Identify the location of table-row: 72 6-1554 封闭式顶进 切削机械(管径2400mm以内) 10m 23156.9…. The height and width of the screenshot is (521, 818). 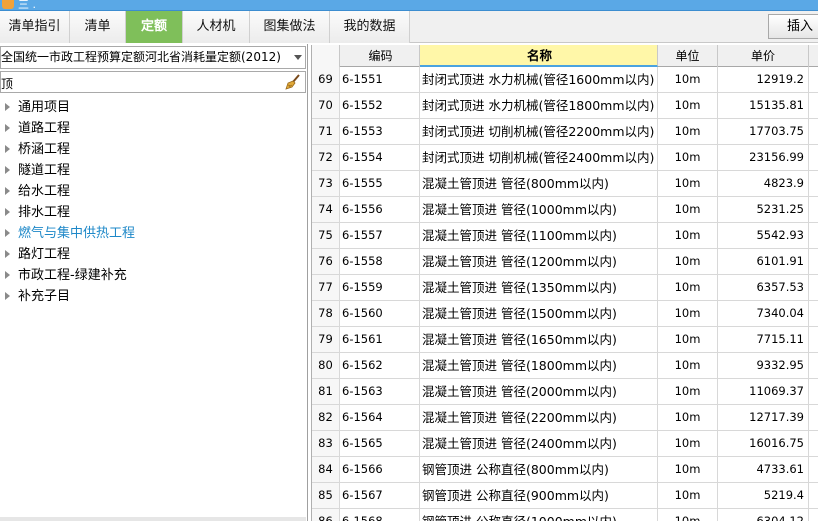
(565, 158).